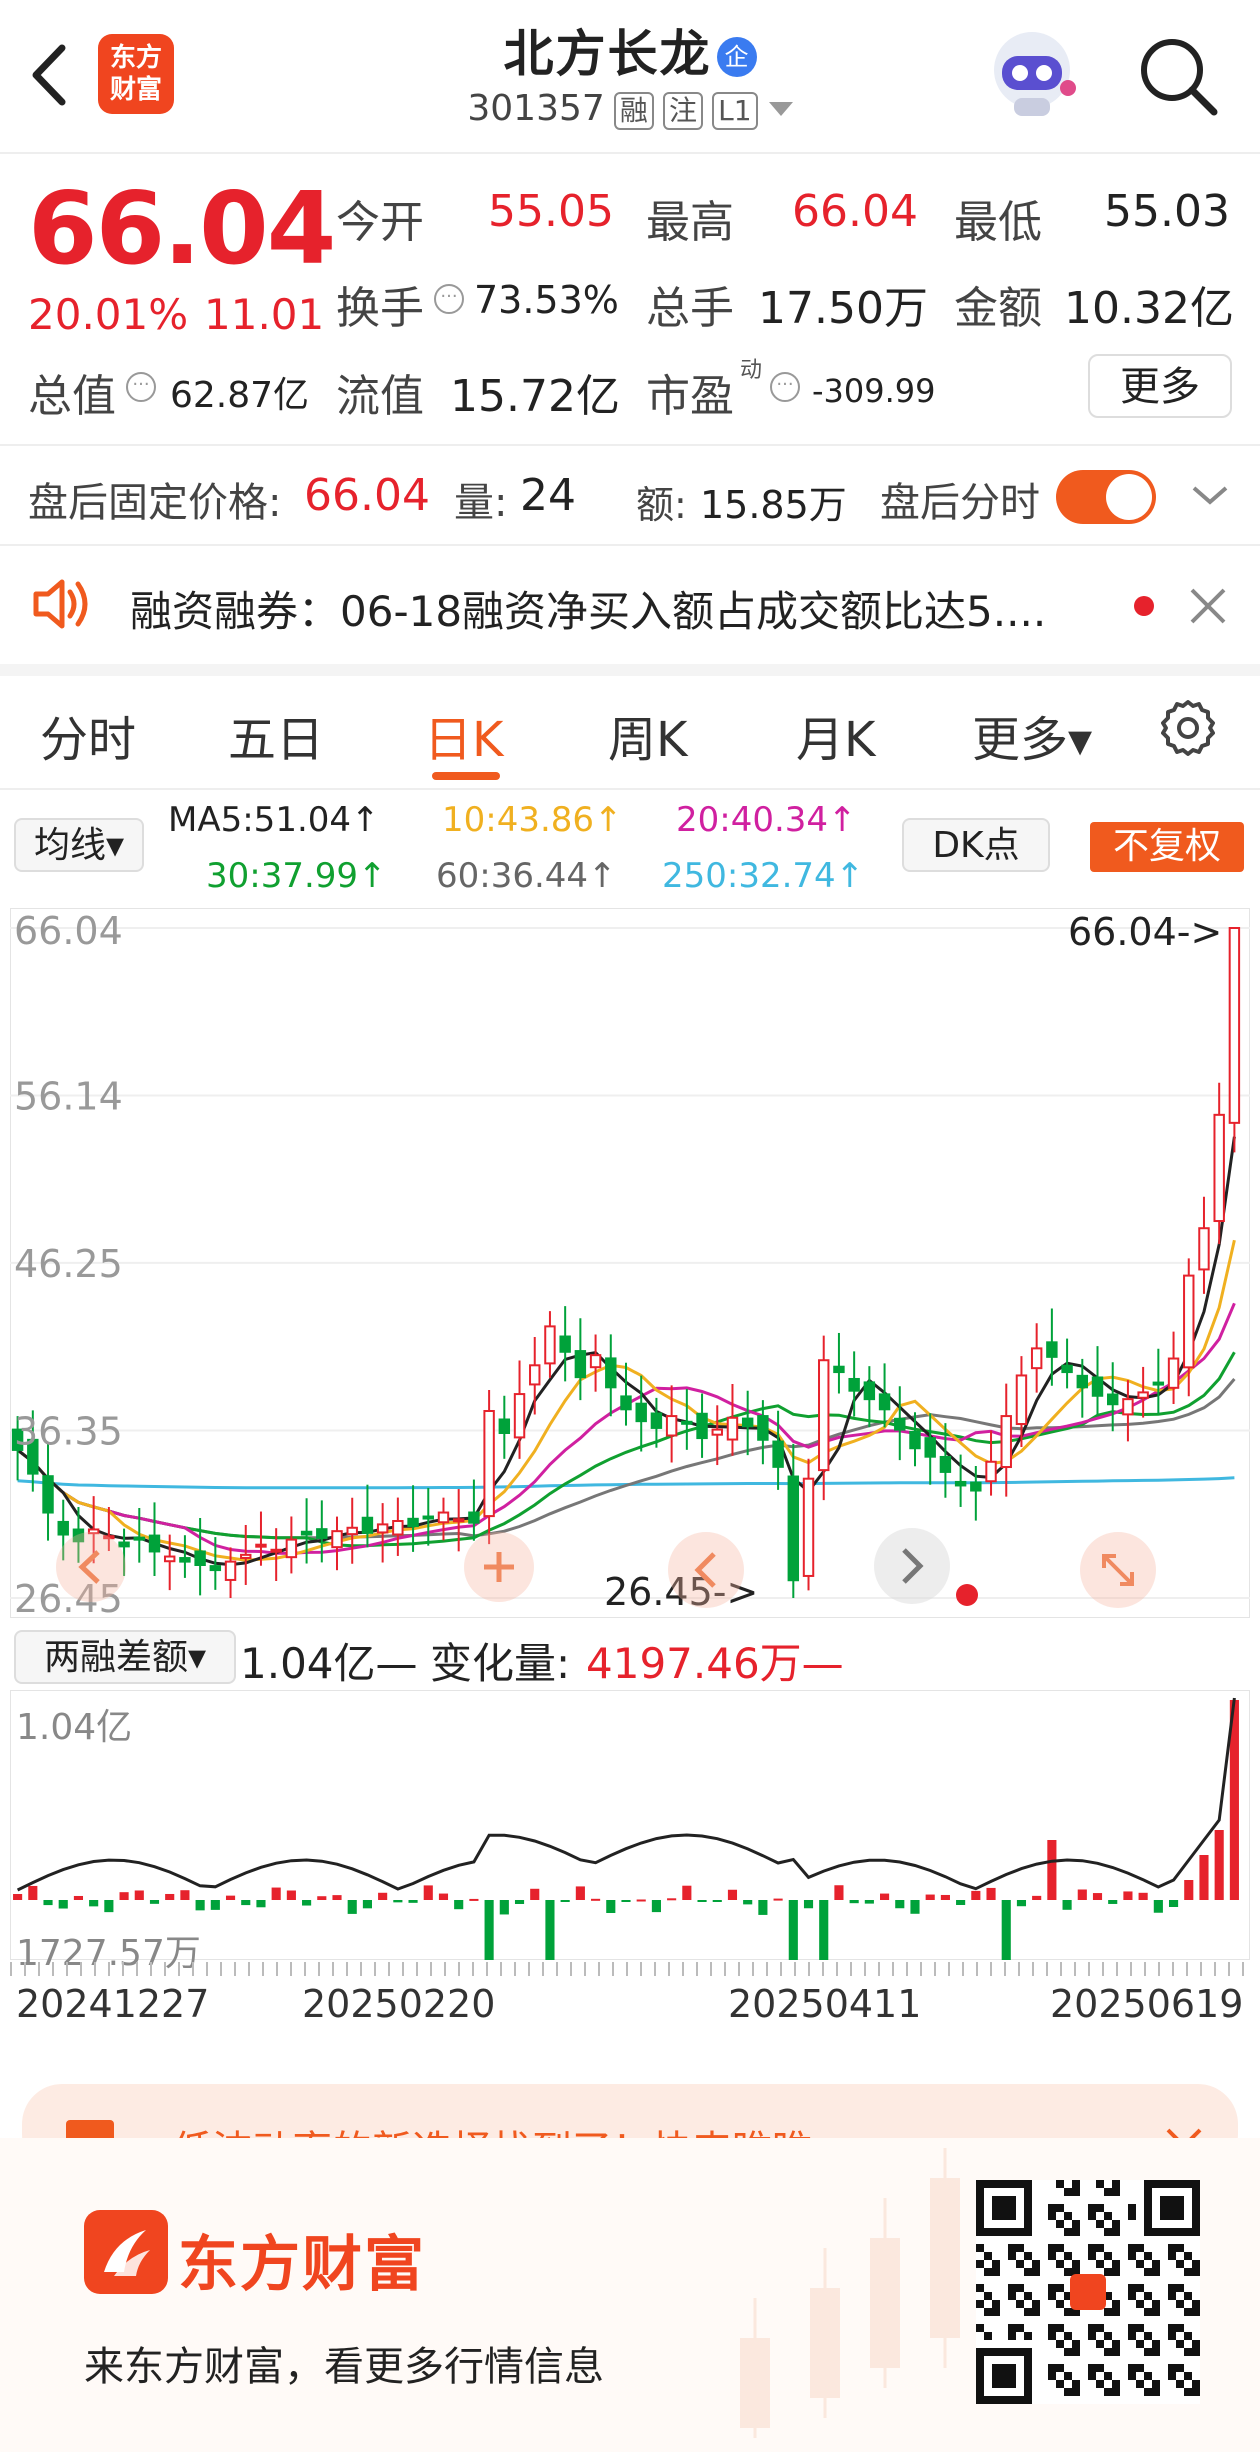  Describe the element at coordinates (1167, 847) in the screenshot. I see `adjust-button: 不复权` at that location.